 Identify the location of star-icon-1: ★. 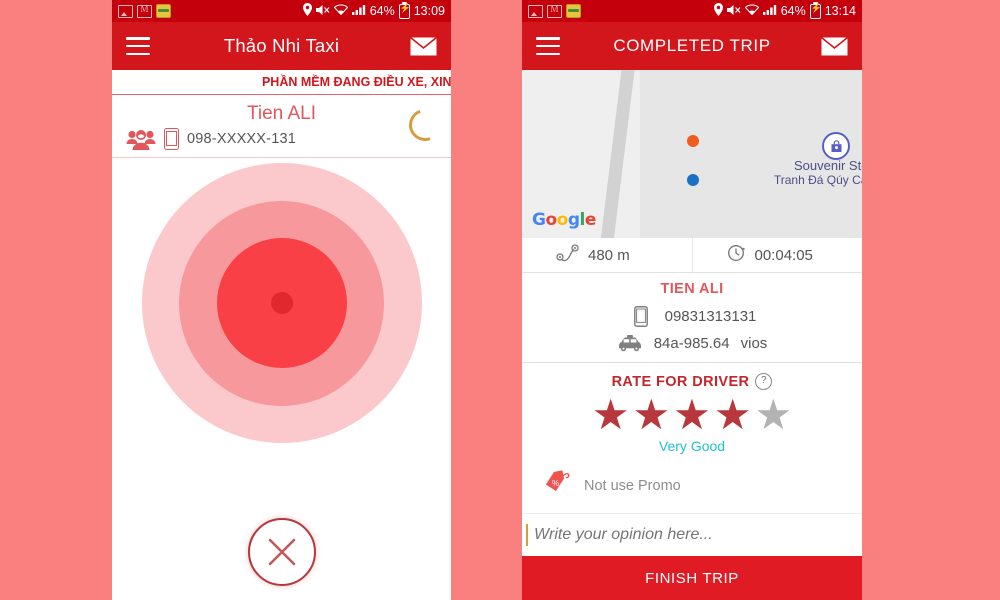
(611, 415).